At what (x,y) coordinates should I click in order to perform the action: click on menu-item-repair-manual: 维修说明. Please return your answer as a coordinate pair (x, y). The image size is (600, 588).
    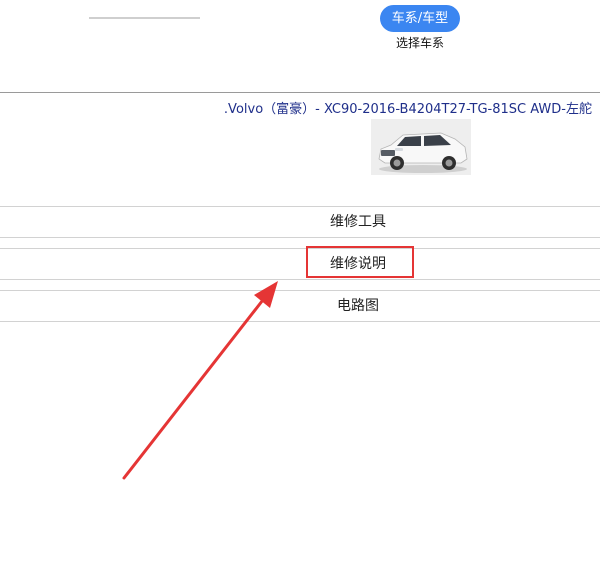
    Looking at the image, I should click on (300, 264).